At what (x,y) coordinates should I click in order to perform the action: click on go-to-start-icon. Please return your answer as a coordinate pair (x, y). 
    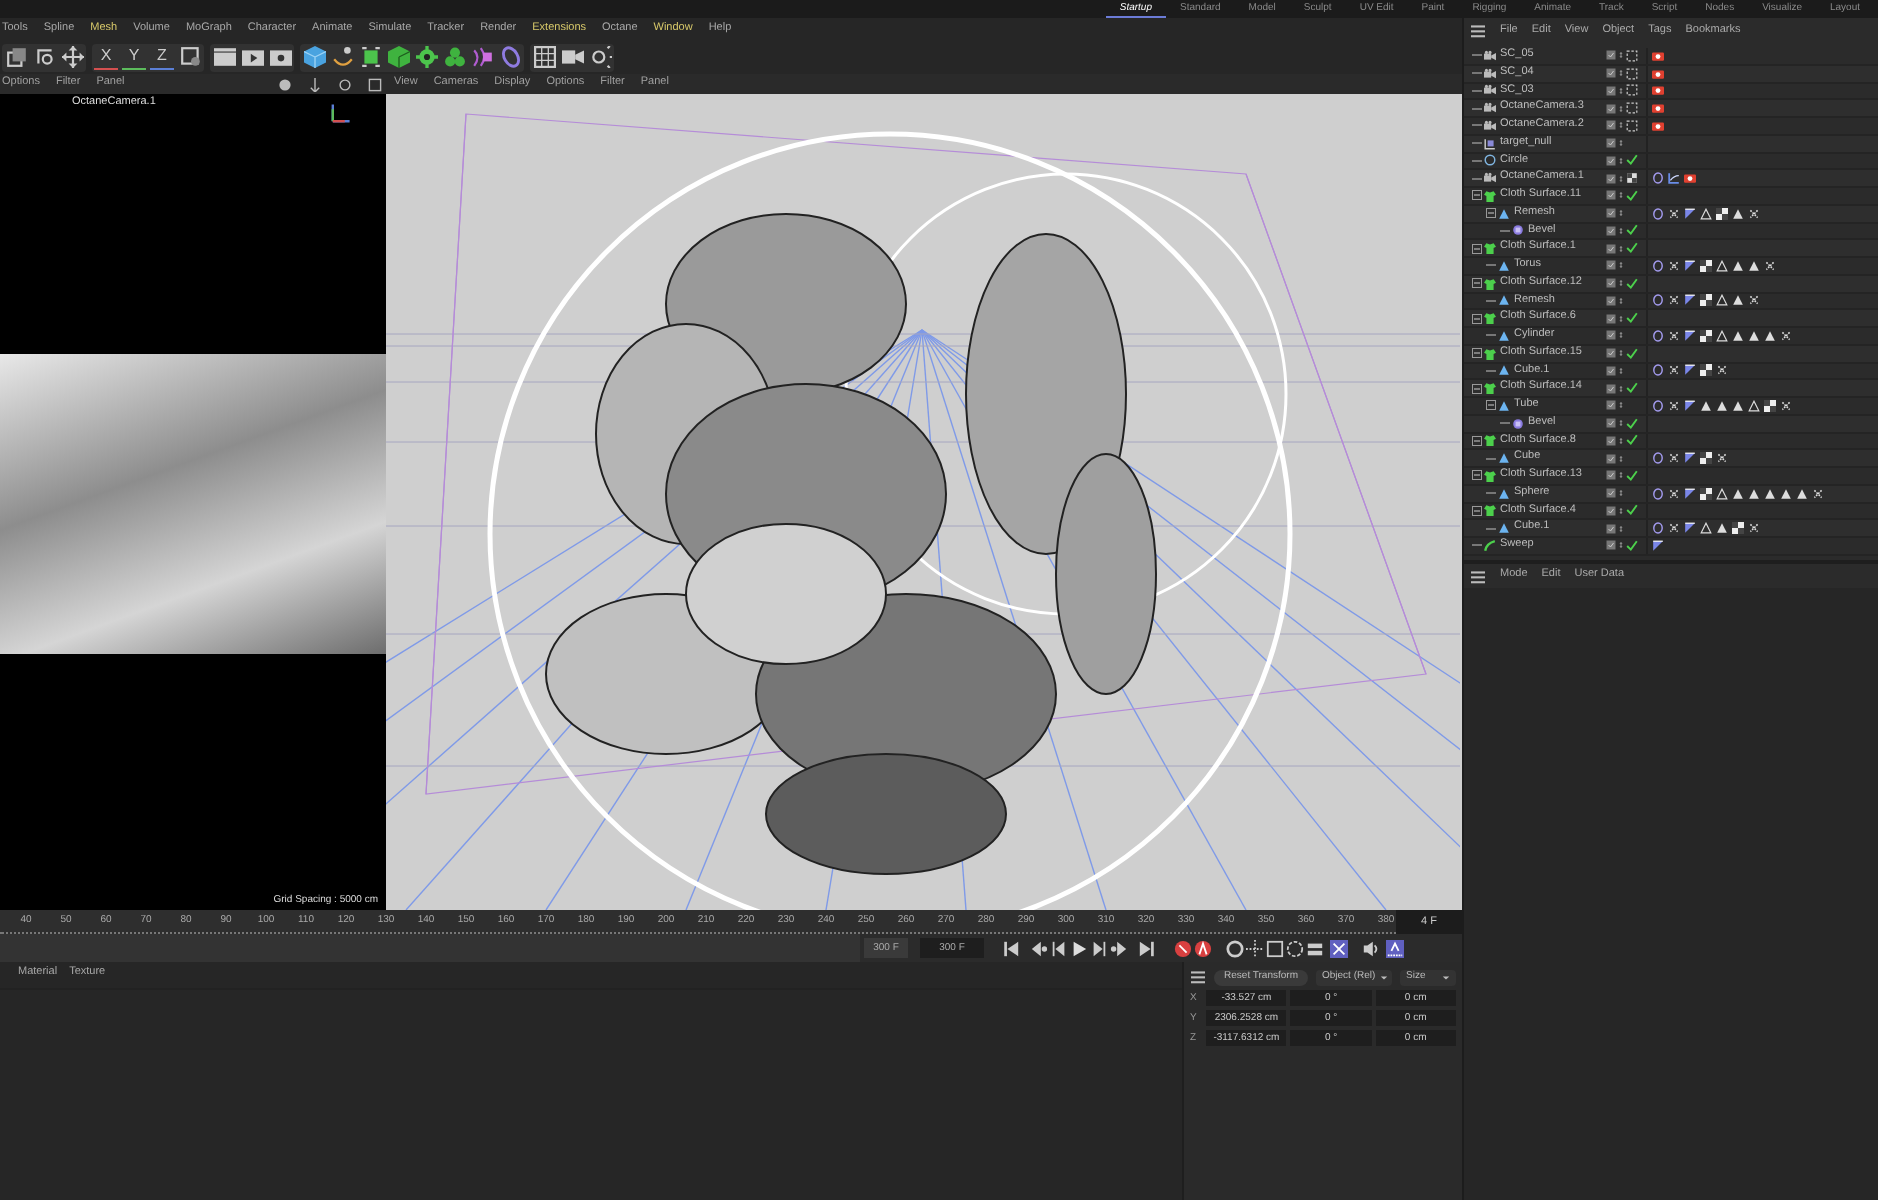
    Looking at the image, I should click on (1010, 948).